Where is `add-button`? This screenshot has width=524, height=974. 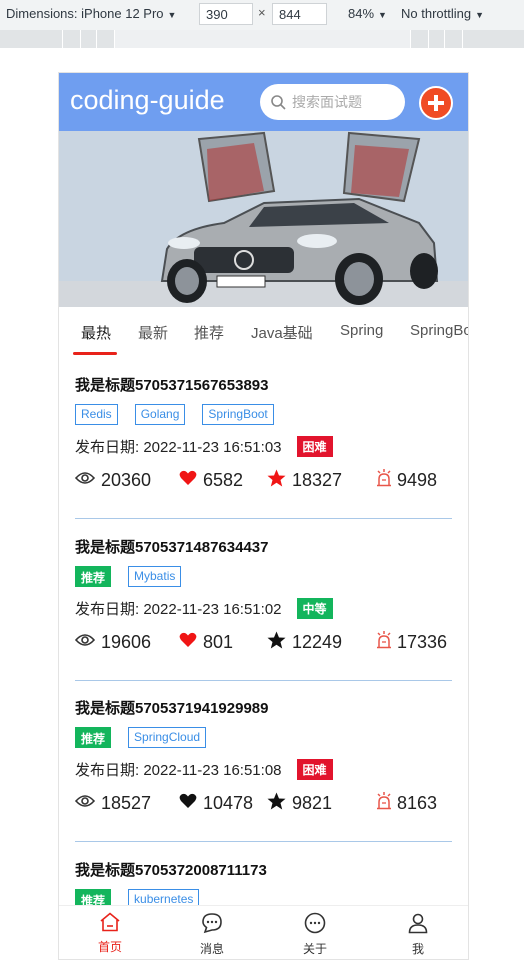
add-button is located at coordinates (436, 103).